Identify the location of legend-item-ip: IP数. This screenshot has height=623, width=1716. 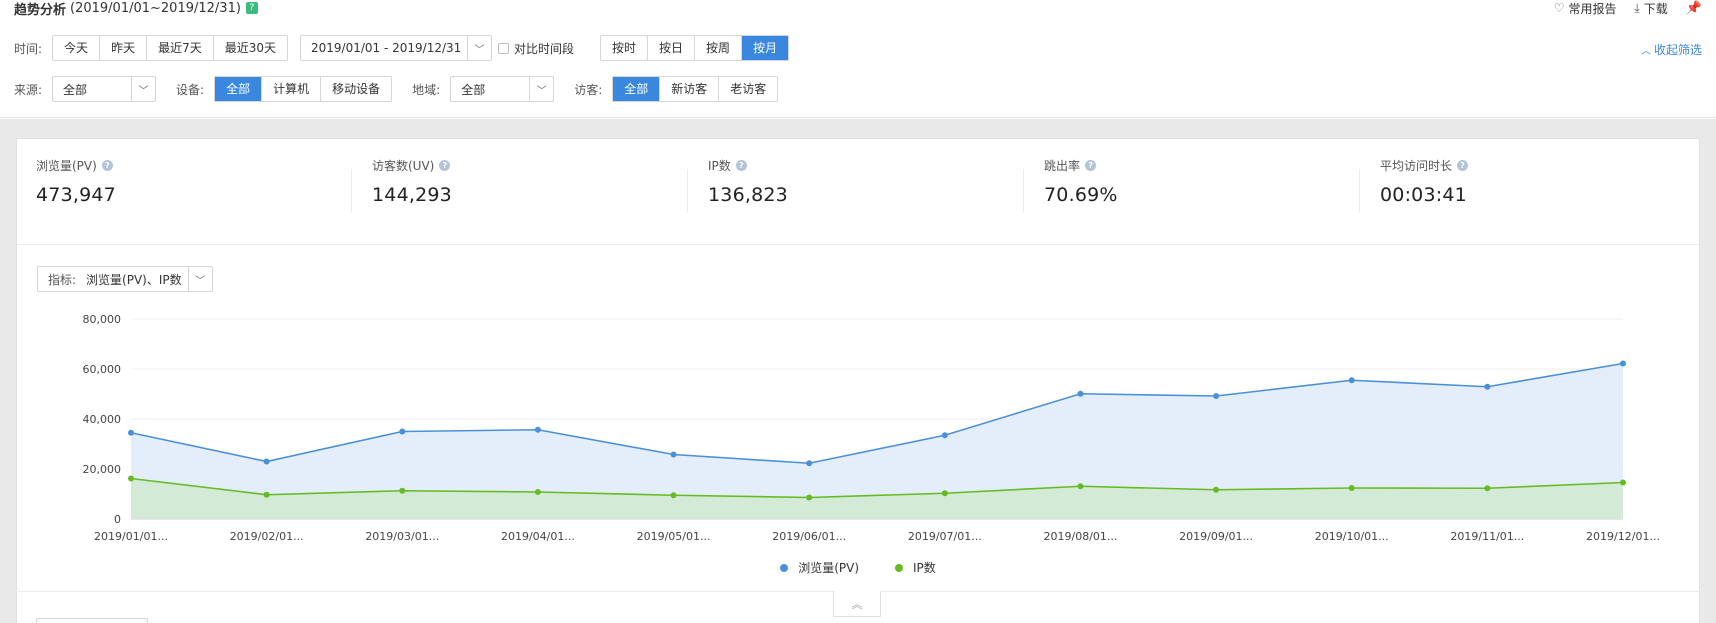
(915, 567).